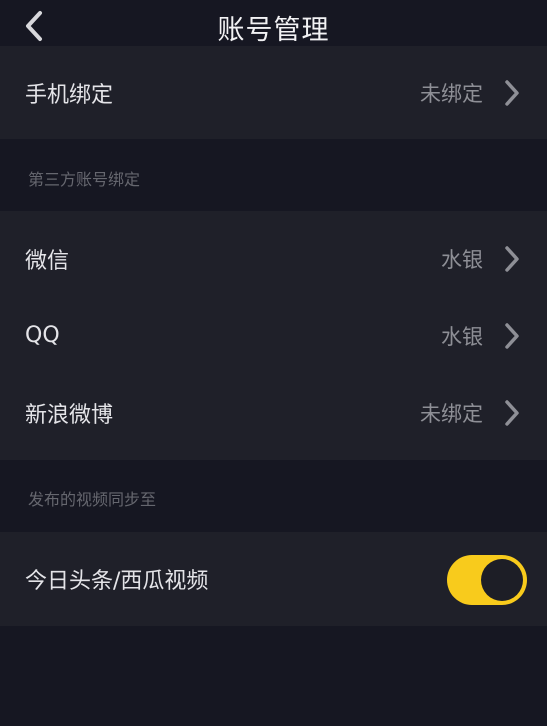 This screenshot has width=547, height=726. What do you see at coordinates (117, 581) in the screenshot?
I see `toutiao-sync-label: 今日头条/西瓜视频` at bounding box center [117, 581].